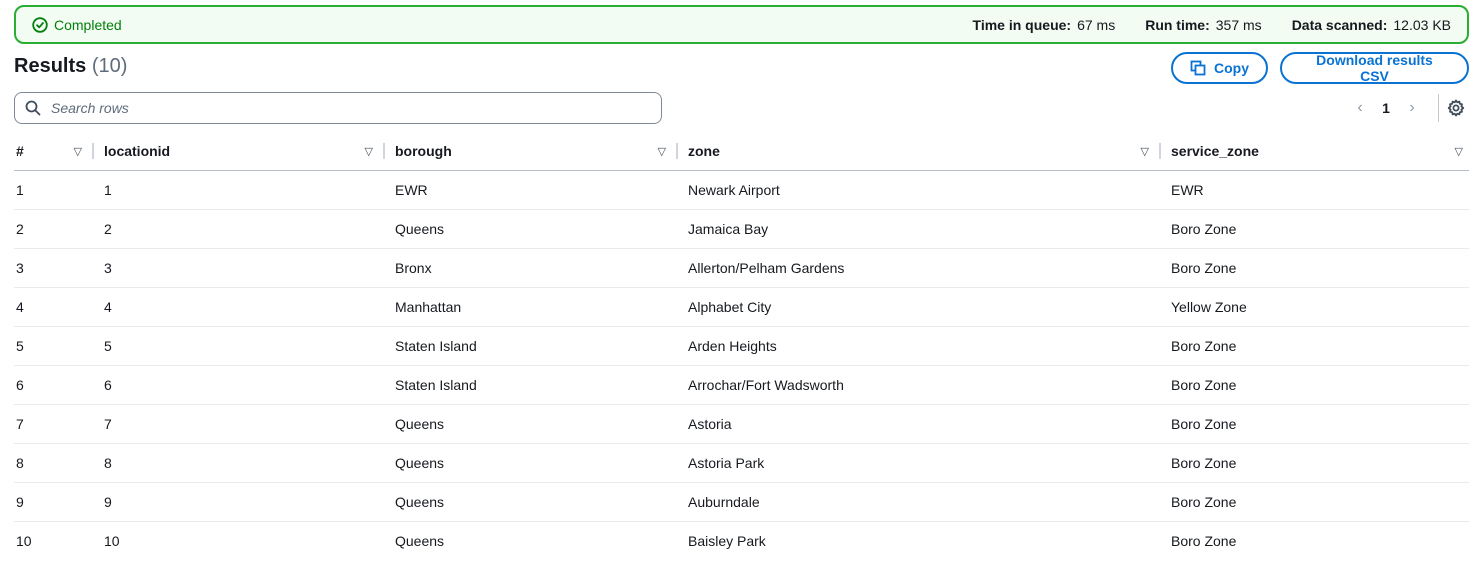 The height and width of the screenshot is (561, 1483). I want to click on table-row: 10 10 Queens Baisley Park Boro Zone, so click(741, 541).